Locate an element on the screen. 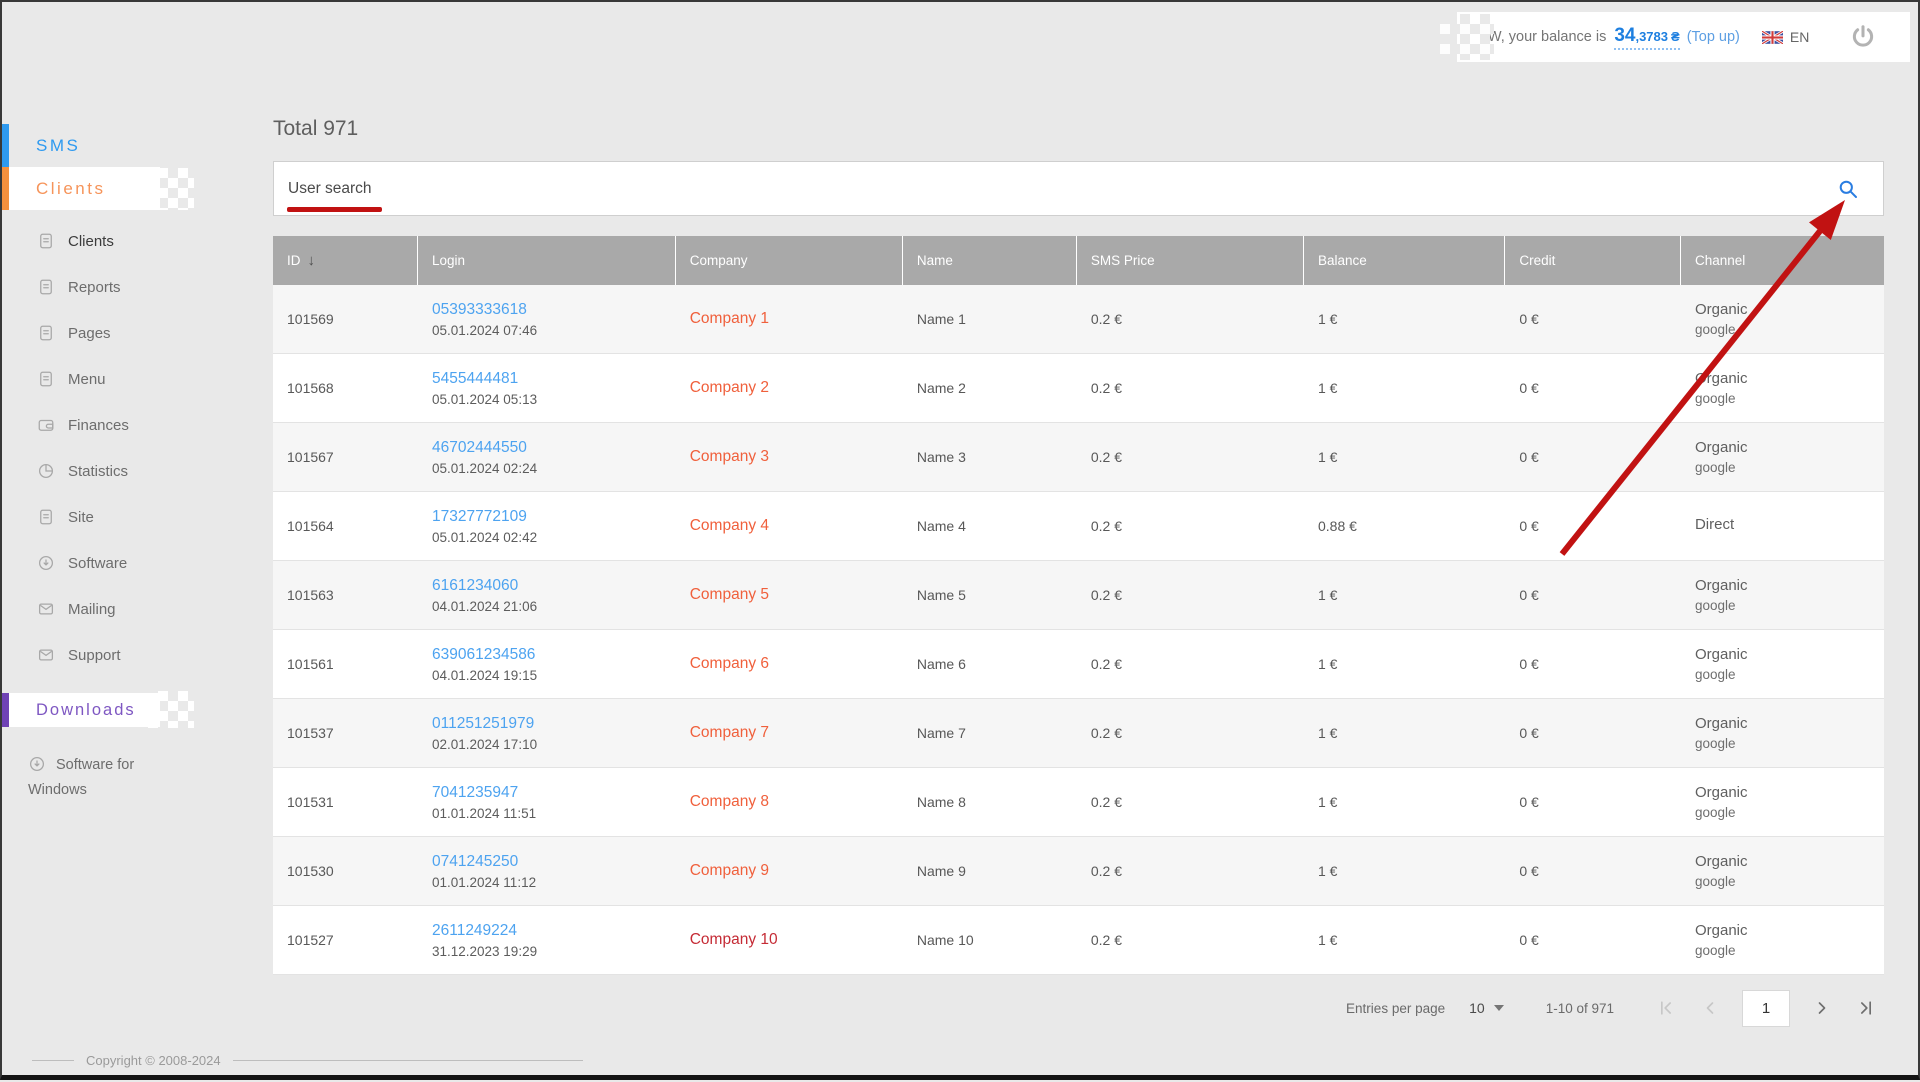 The image size is (1920, 1082). login-date: 05.01.2024 02:24 is located at coordinates (484, 468).